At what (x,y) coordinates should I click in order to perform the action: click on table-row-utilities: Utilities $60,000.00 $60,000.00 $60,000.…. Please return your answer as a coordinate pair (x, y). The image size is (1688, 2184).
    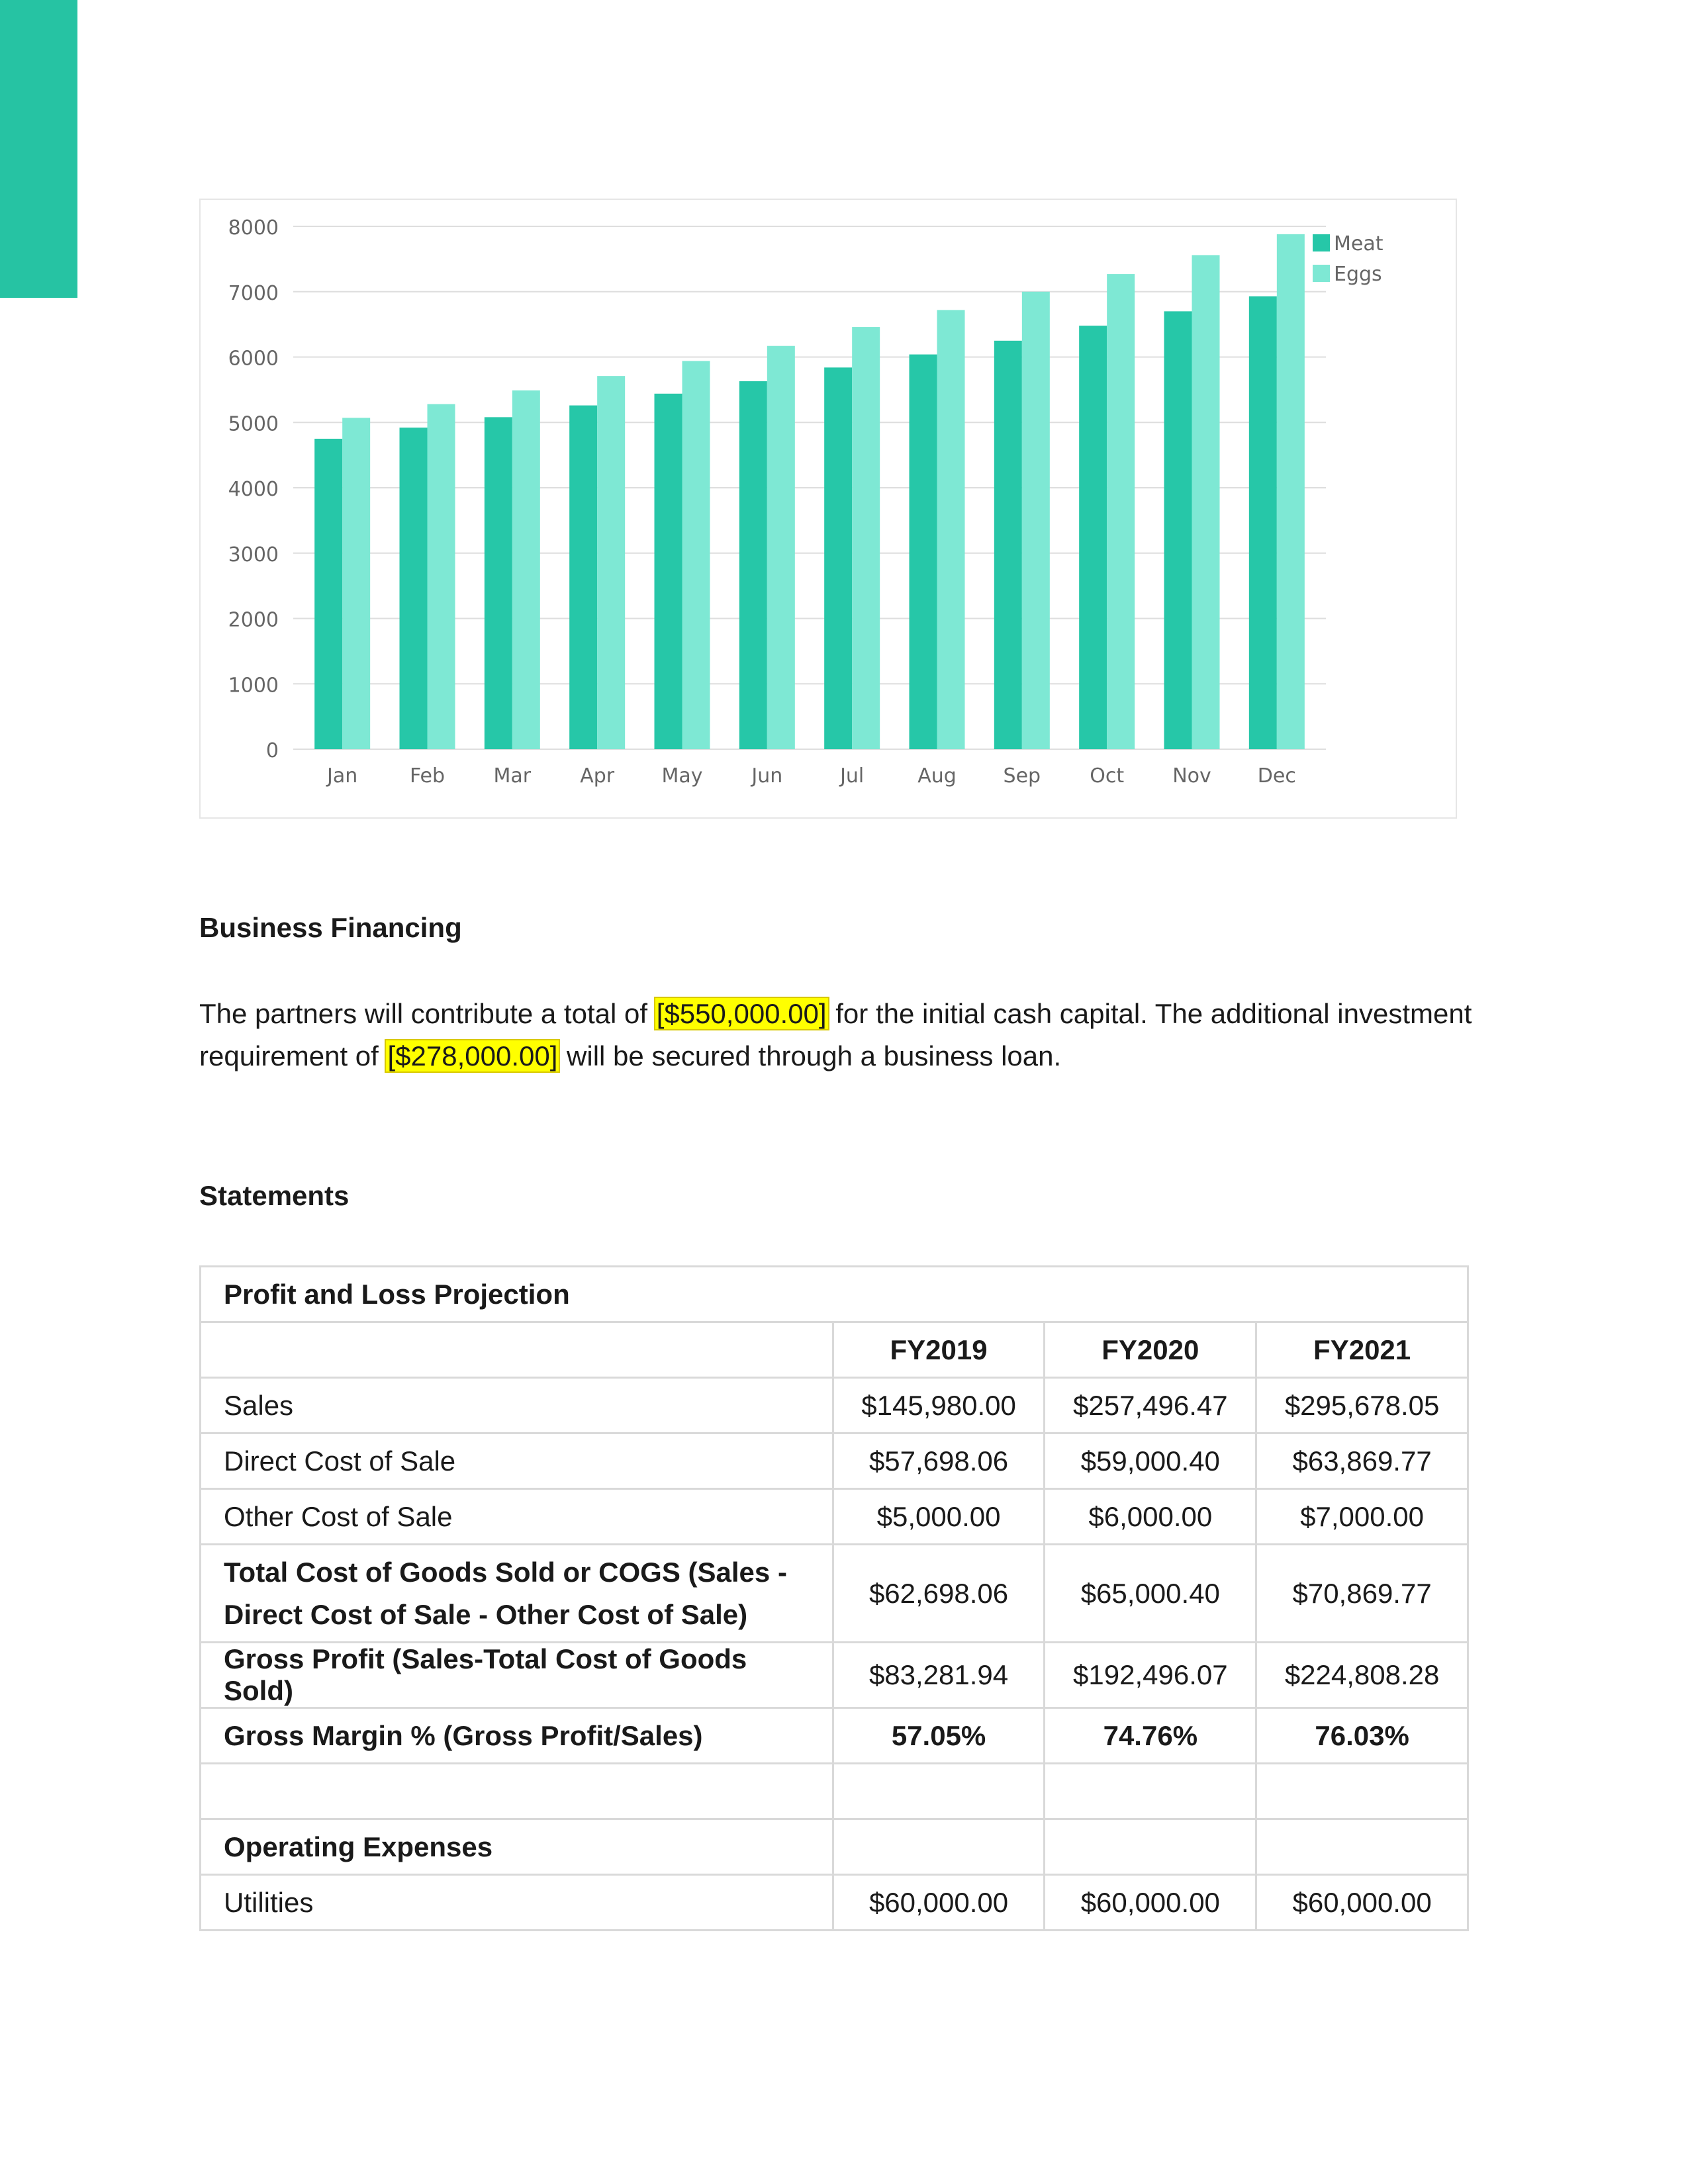
    Looking at the image, I should click on (834, 1903).